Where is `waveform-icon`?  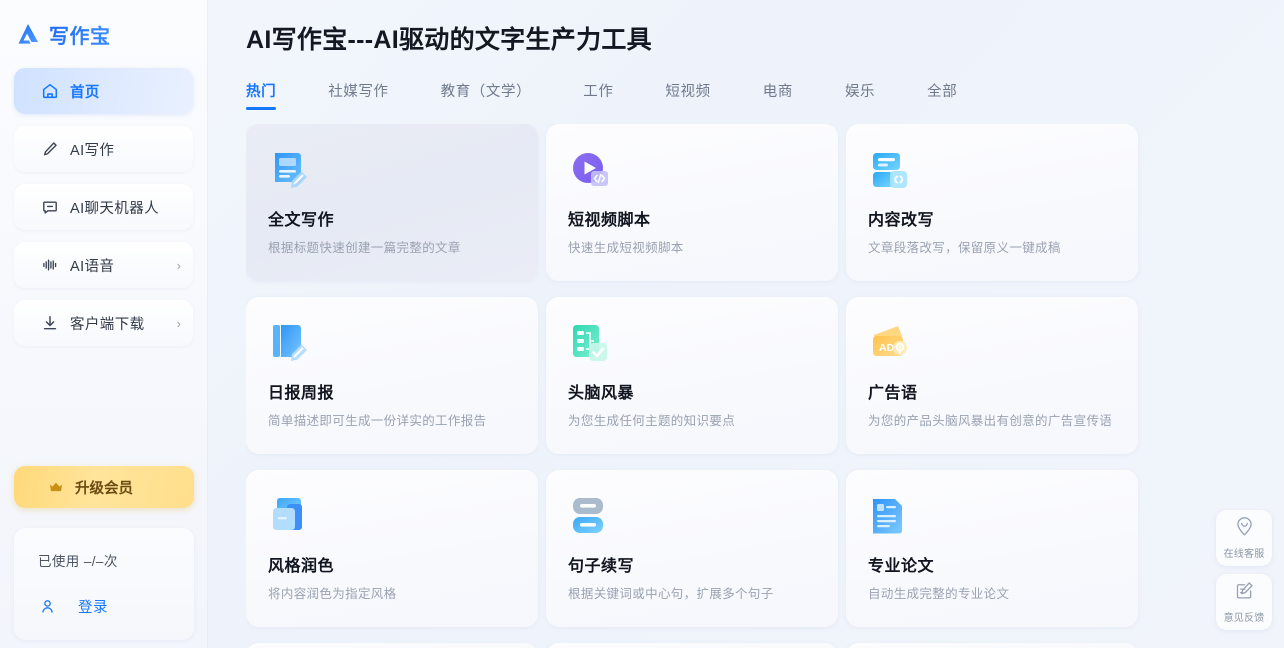
waveform-icon is located at coordinates (49, 265).